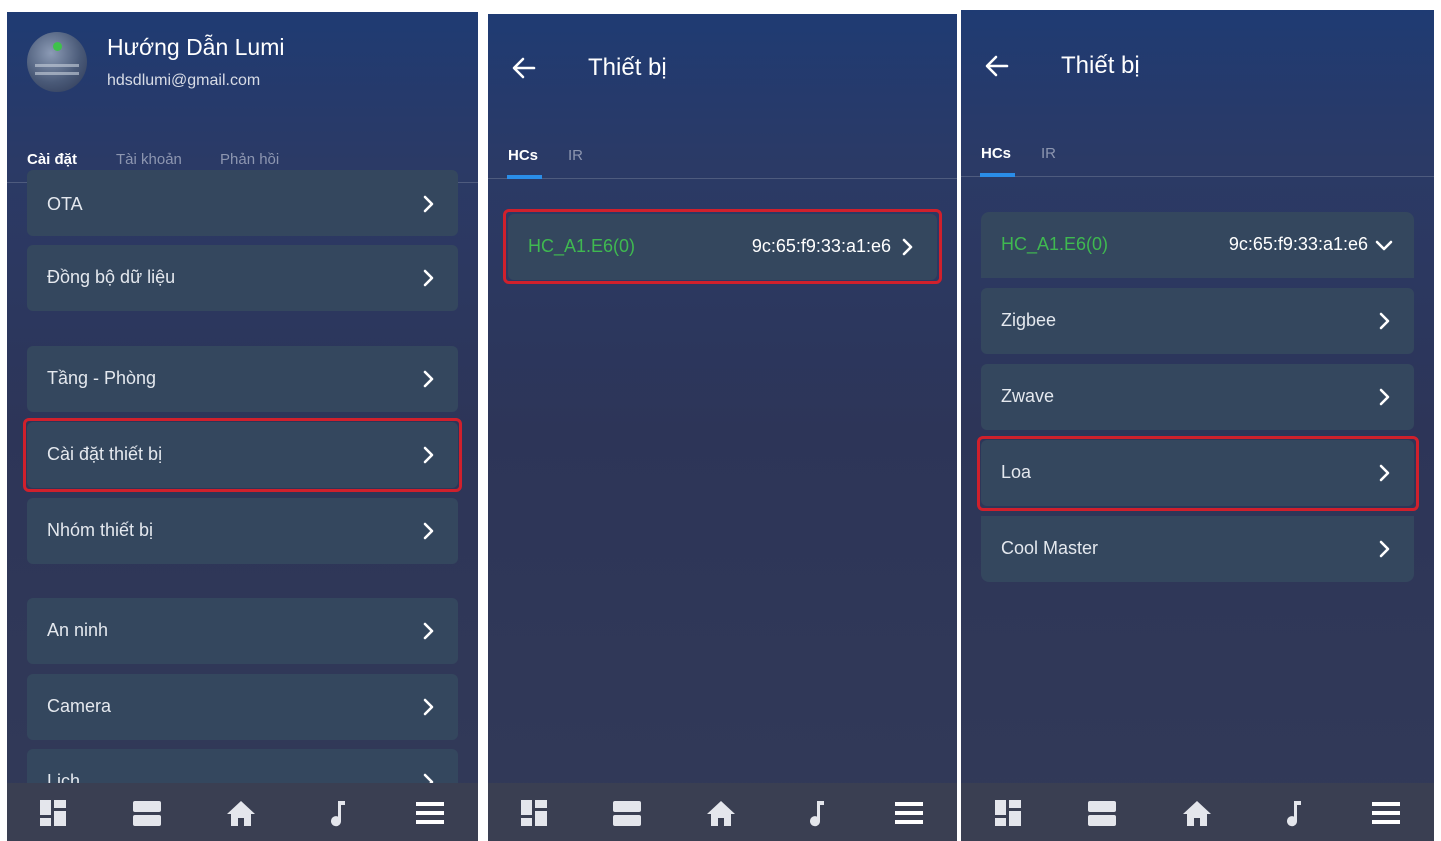  What do you see at coordinates (242, 631) in the screenshot?
I see `menu-item-security: An ninh` at bounding box center [242, 631].